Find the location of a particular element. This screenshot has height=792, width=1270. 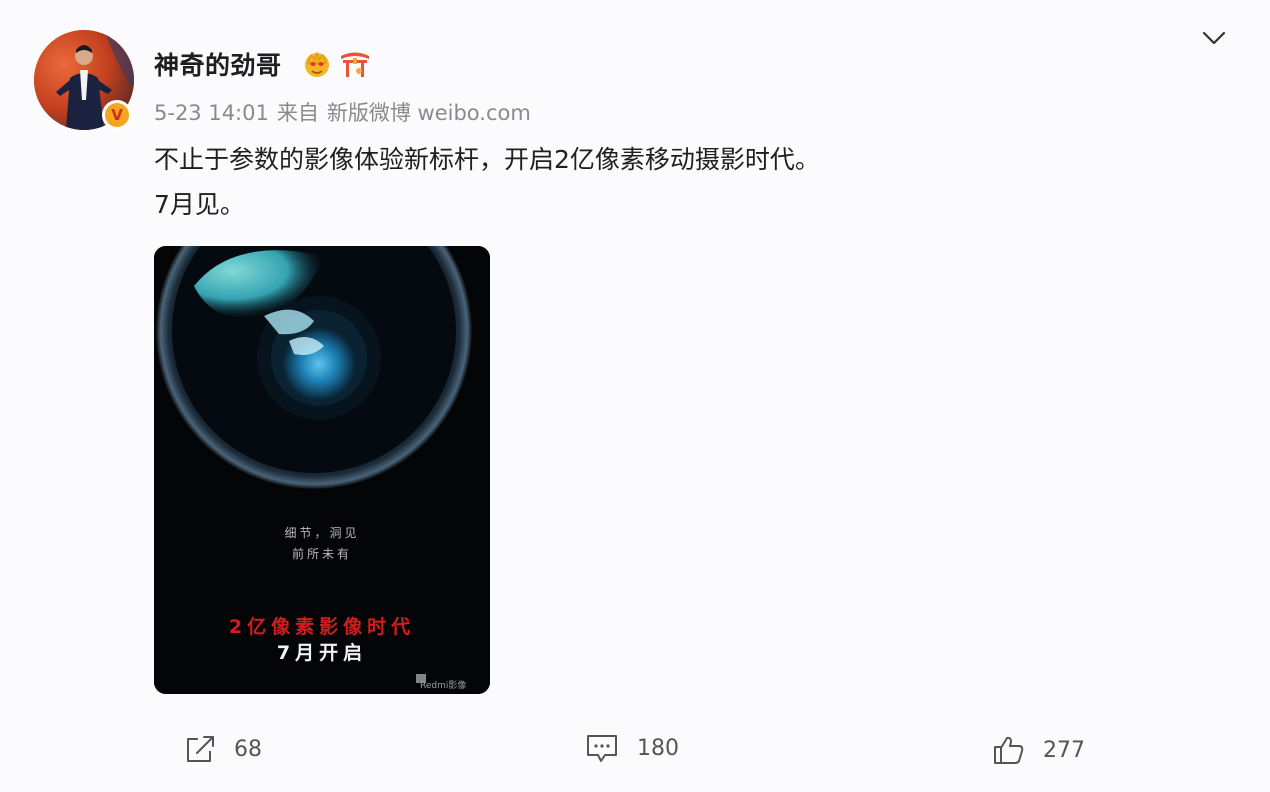

source-prefix: 来自 is located at coordinates (297, 113).